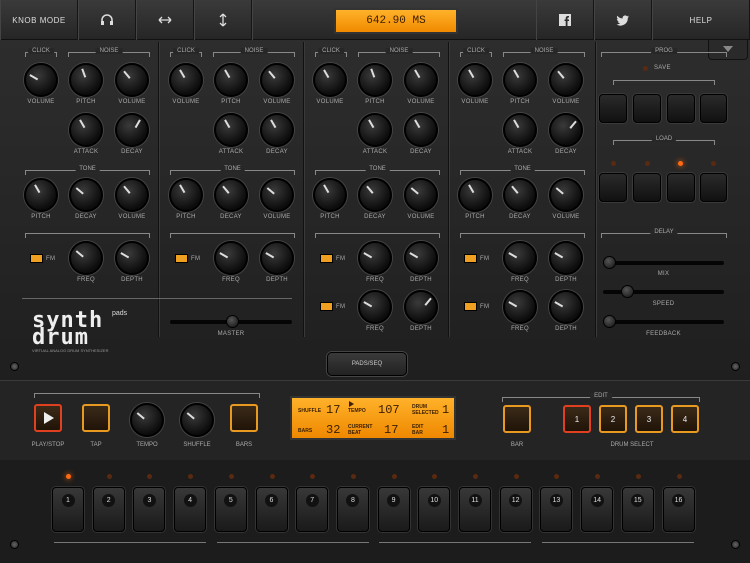 Image resolution: width=750 pixels, height=563 pixels. What do you see at coordinates (475, 509) in the screenshot?
I see `step-pad-11: 11` at bounding box center [475, 509].